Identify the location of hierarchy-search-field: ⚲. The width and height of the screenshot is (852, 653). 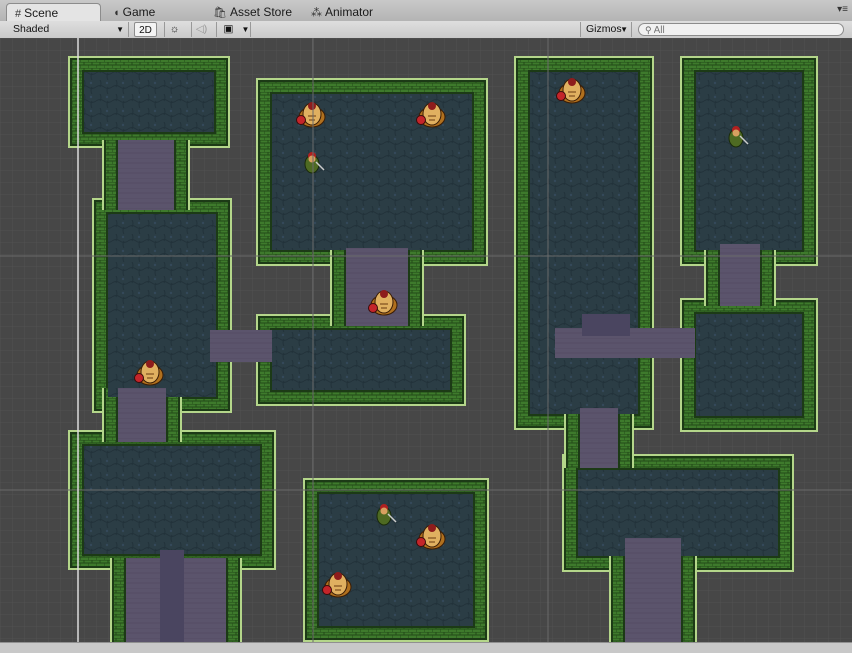
(741, 29).